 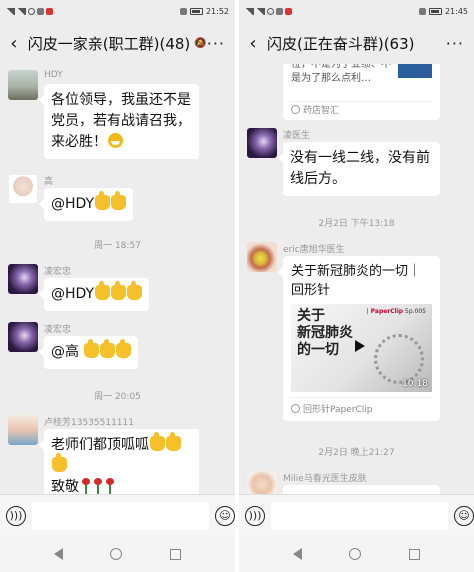 I want to click on chat-title: 闪皮一家亲(职工群)(48), so click(x=109, y=43).